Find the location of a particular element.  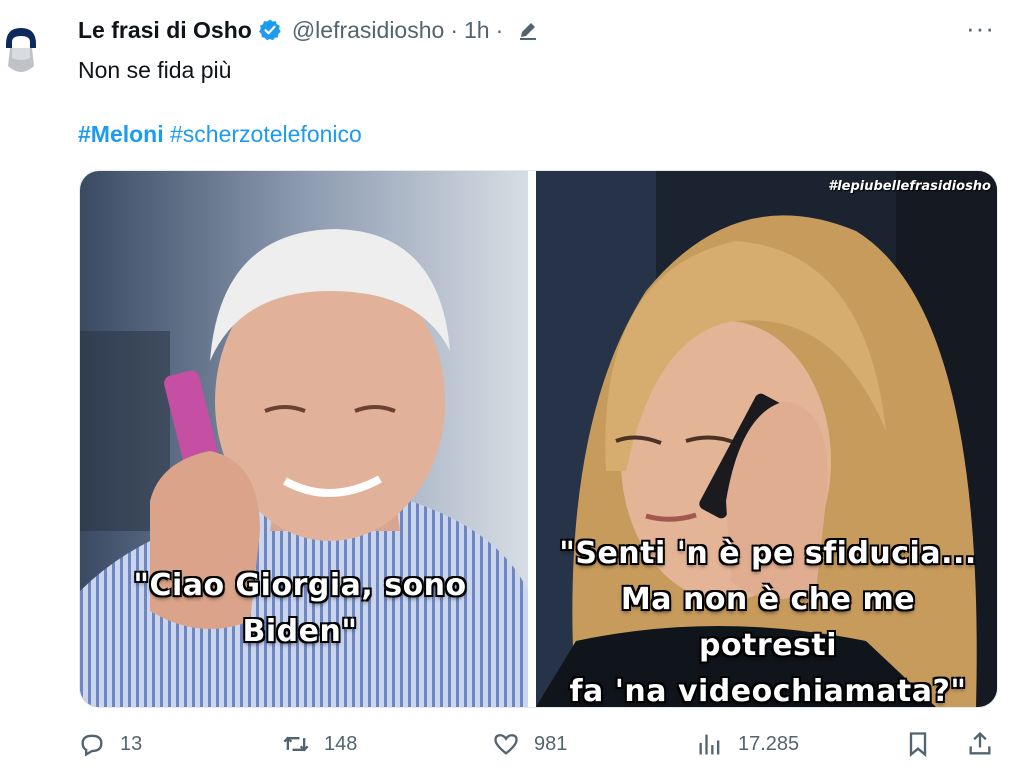

verified-badge-icon is located at coordinates (270, 30).